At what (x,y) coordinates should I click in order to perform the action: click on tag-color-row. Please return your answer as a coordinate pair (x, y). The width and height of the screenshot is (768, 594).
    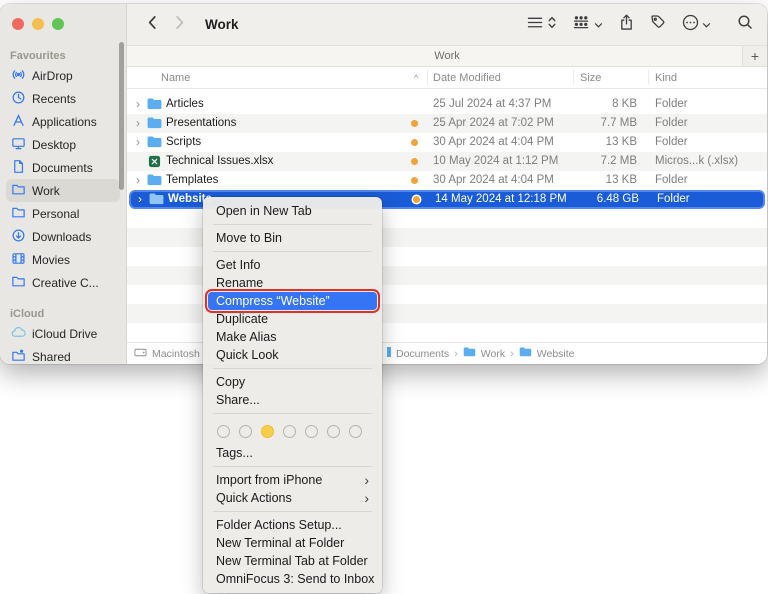
    Looking at the image, I should click on (292, 431).